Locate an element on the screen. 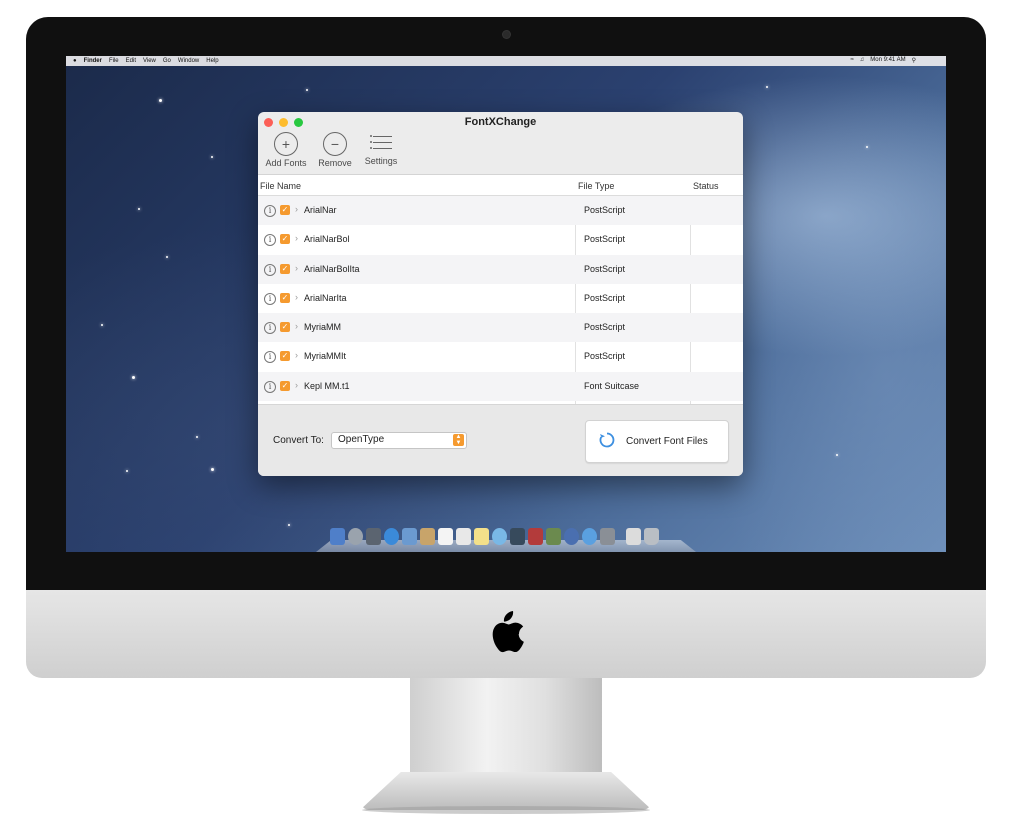 This screenshot has height=834, width=1011. reminders-icon is located at coordinates (463, 536).